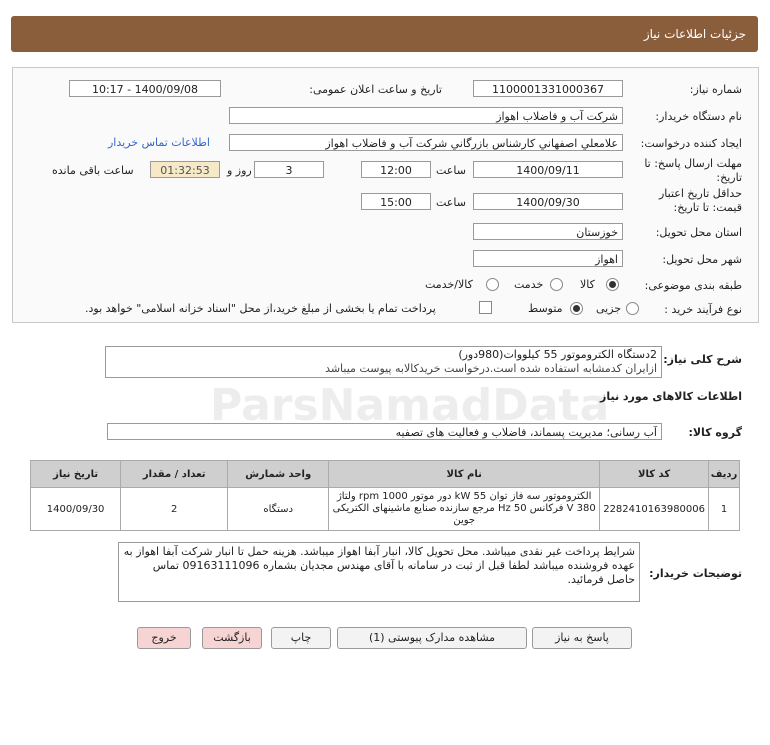 This screenshot has height=745, width=770. Describe the element at coordinates (396, 201) in the screenshot. I see `validity-time-field: 15:00` at that location.